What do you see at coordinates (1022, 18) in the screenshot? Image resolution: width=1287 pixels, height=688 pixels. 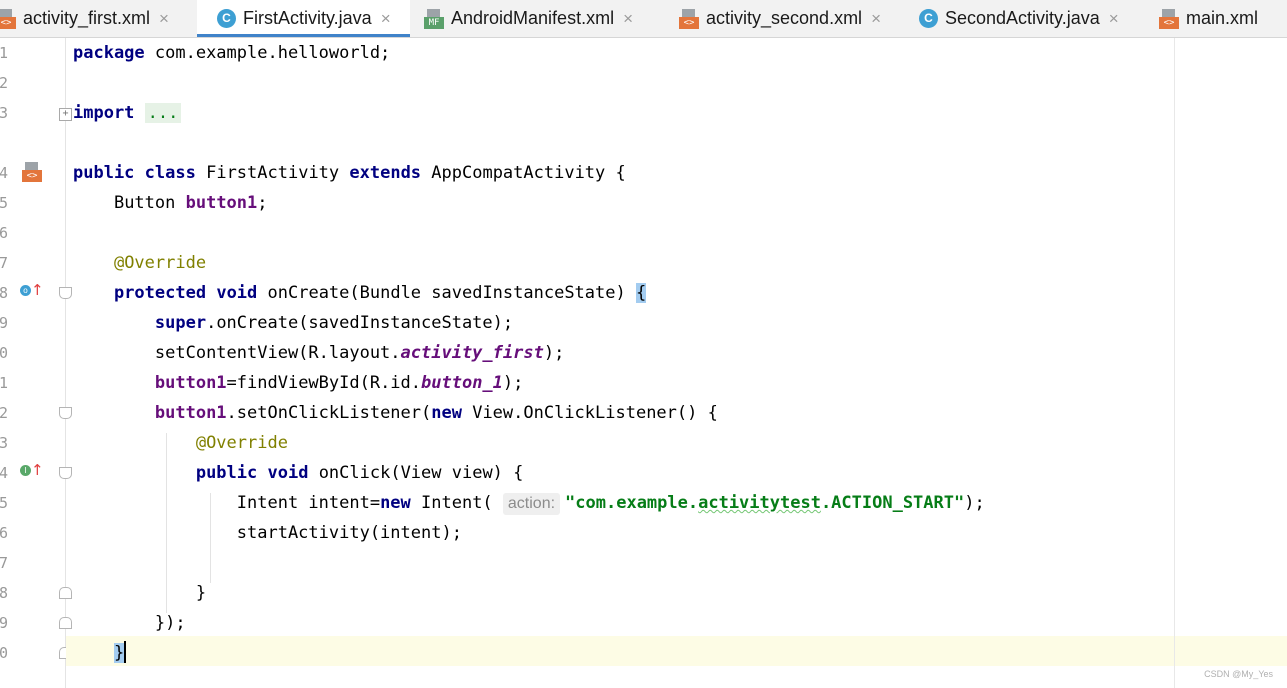 I see `tab-label: SecondActivity.java` at bounding box center [1022, 18].